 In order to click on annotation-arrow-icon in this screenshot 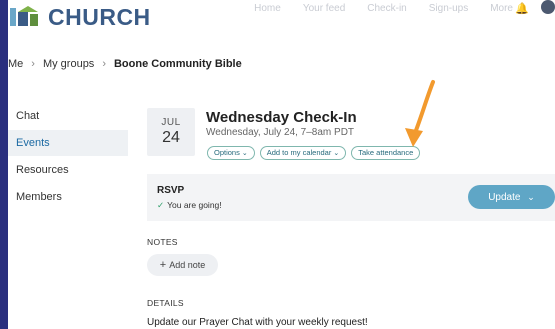, I will do `click(420, 113)`.